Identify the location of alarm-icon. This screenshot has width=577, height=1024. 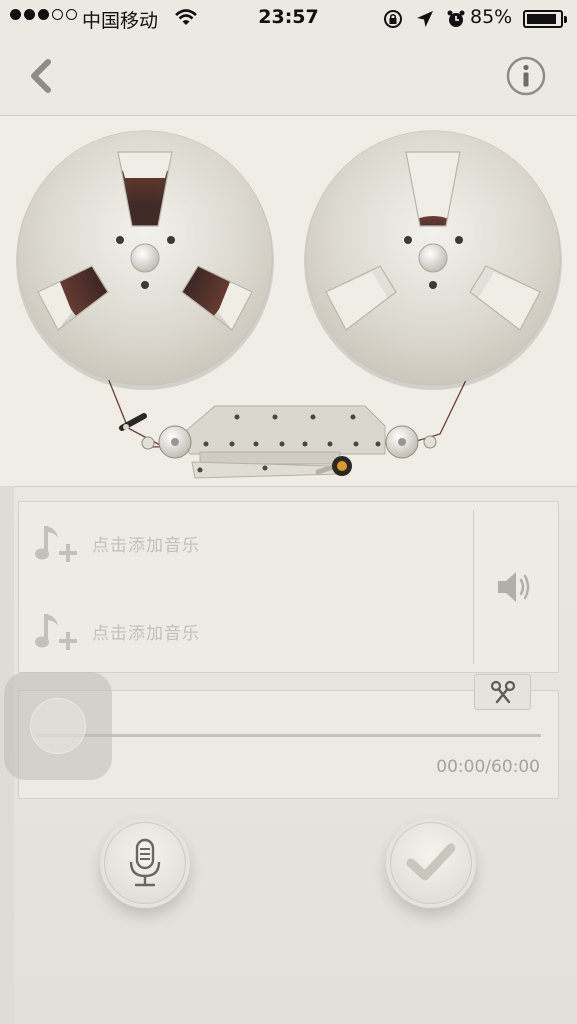
(456, 18).